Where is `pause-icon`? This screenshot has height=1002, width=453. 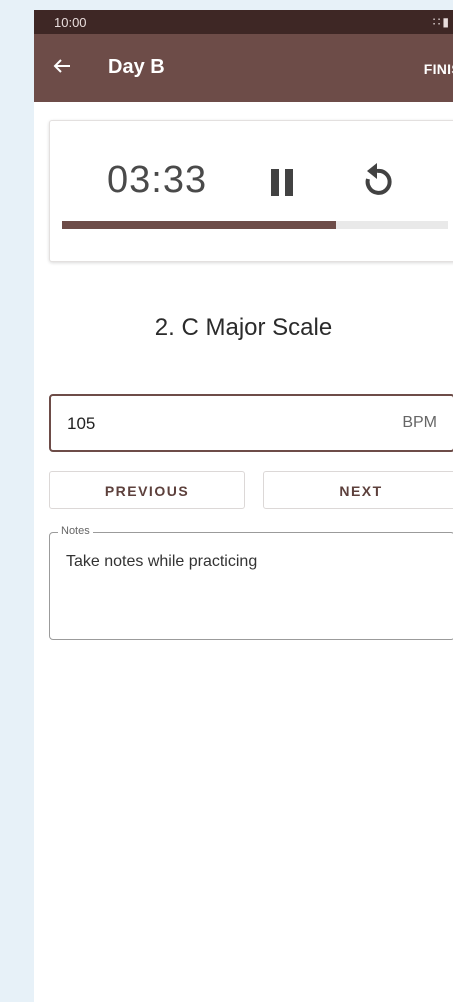
pause-icon is located at coordinates (283, 183).